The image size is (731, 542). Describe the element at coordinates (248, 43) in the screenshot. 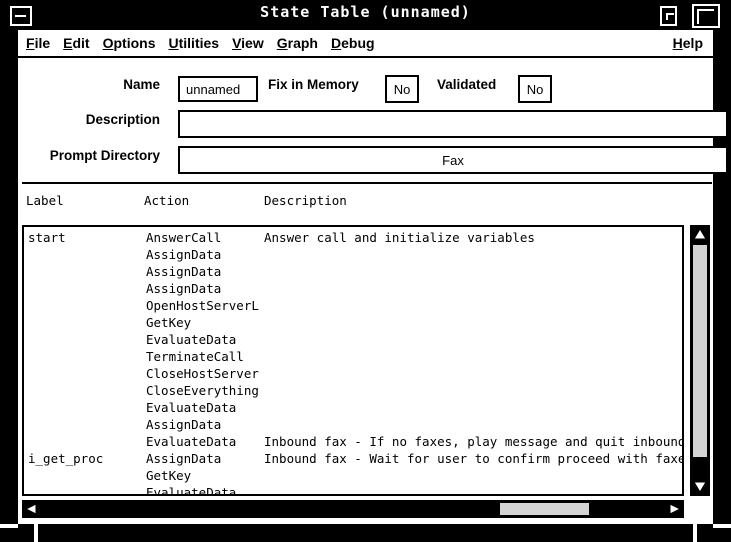

I see `menu-item-view: View` at that location.